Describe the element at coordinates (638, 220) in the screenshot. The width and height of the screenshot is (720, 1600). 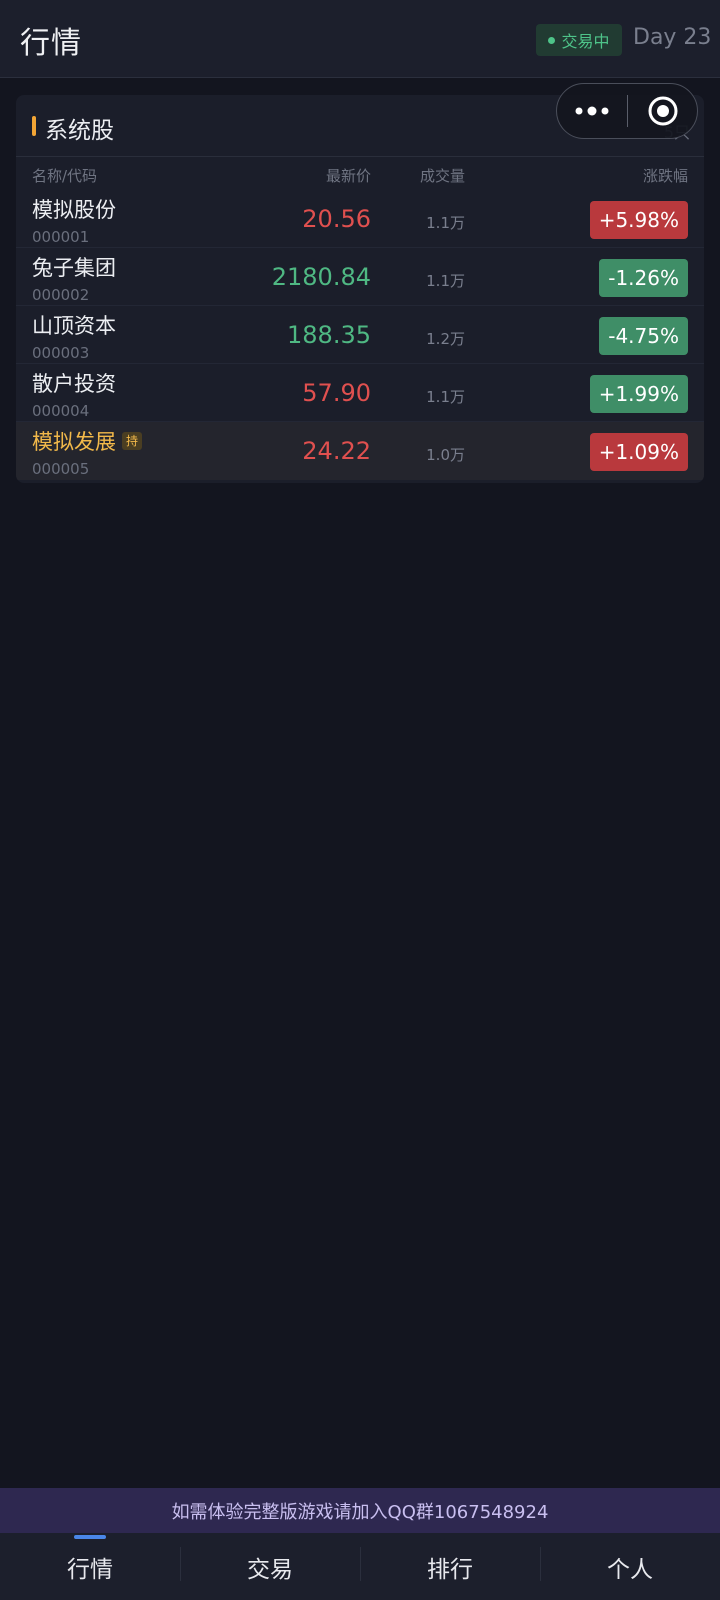
I see `stock-change-badge: +5.98%` at that location.